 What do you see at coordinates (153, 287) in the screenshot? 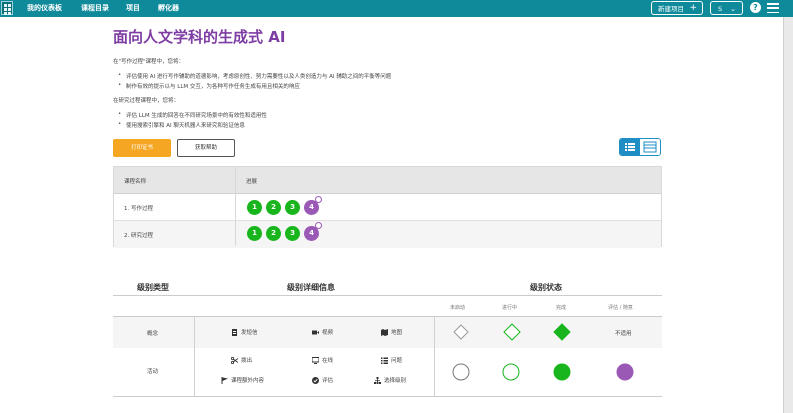
I see `legend-level-type-heading: 级别类型` at bounding box center [153, 287].